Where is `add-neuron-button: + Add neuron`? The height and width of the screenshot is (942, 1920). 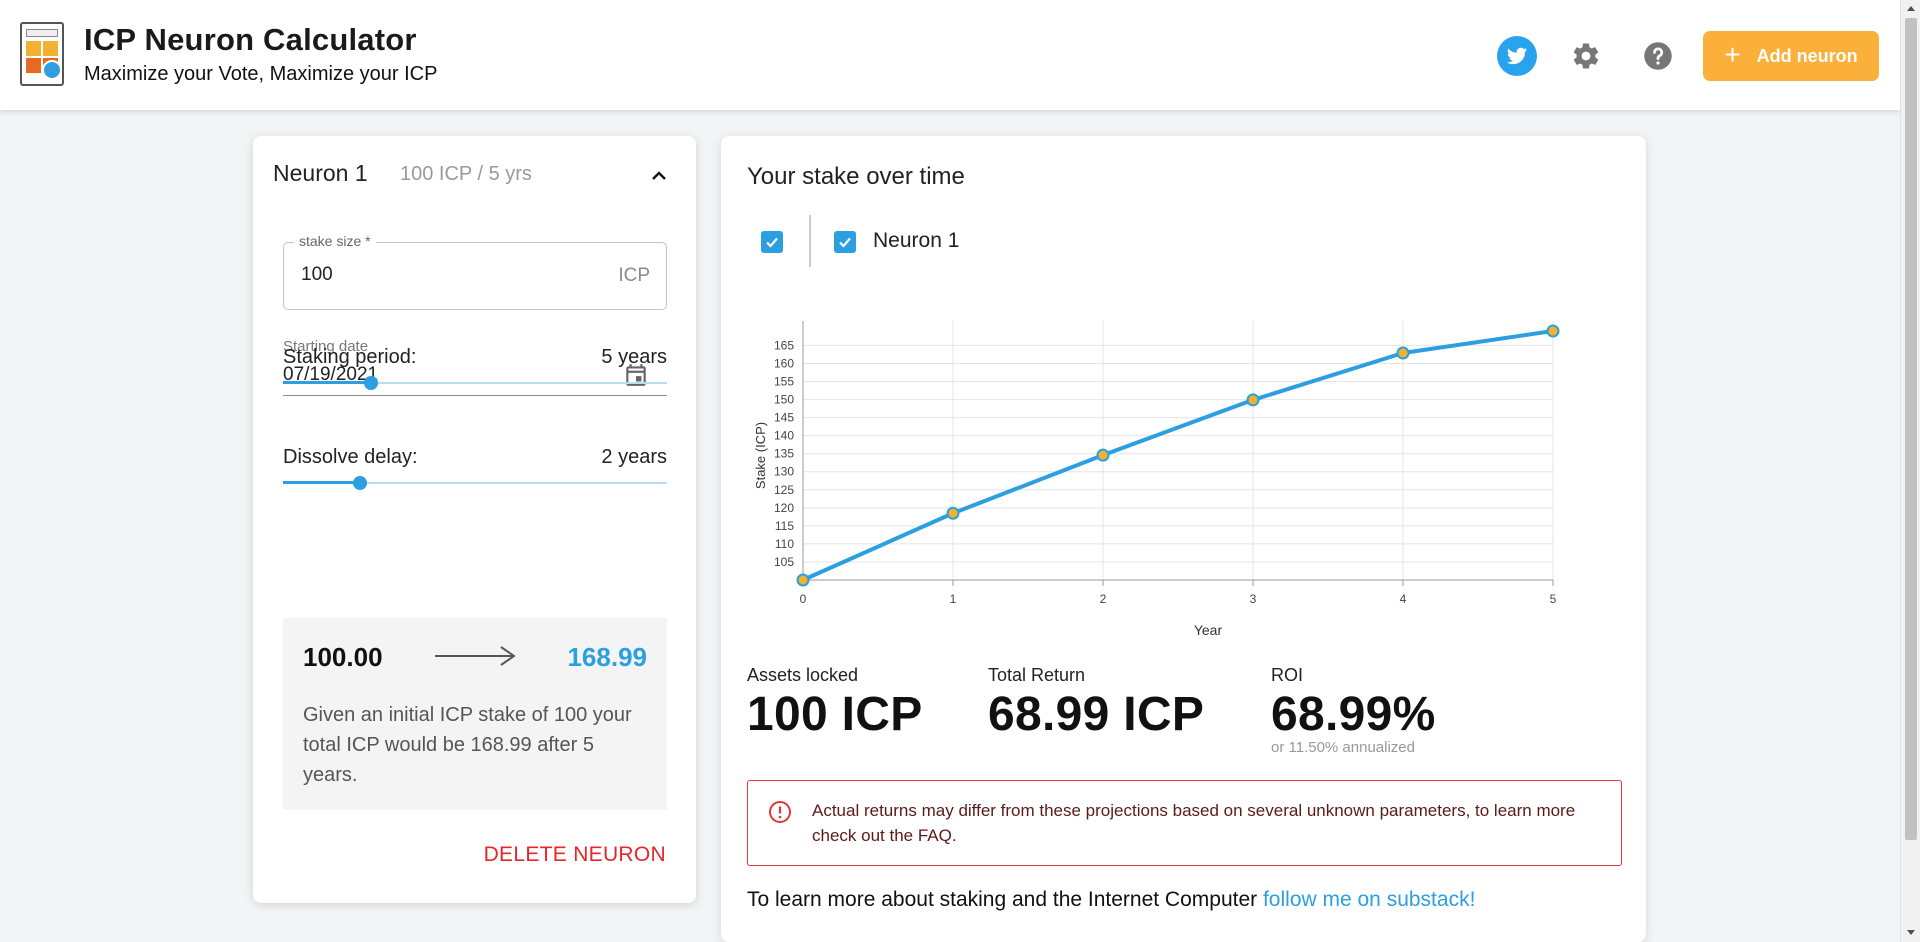
add-neuron-button: + Add neuron is located at coordinates (1791, 56).